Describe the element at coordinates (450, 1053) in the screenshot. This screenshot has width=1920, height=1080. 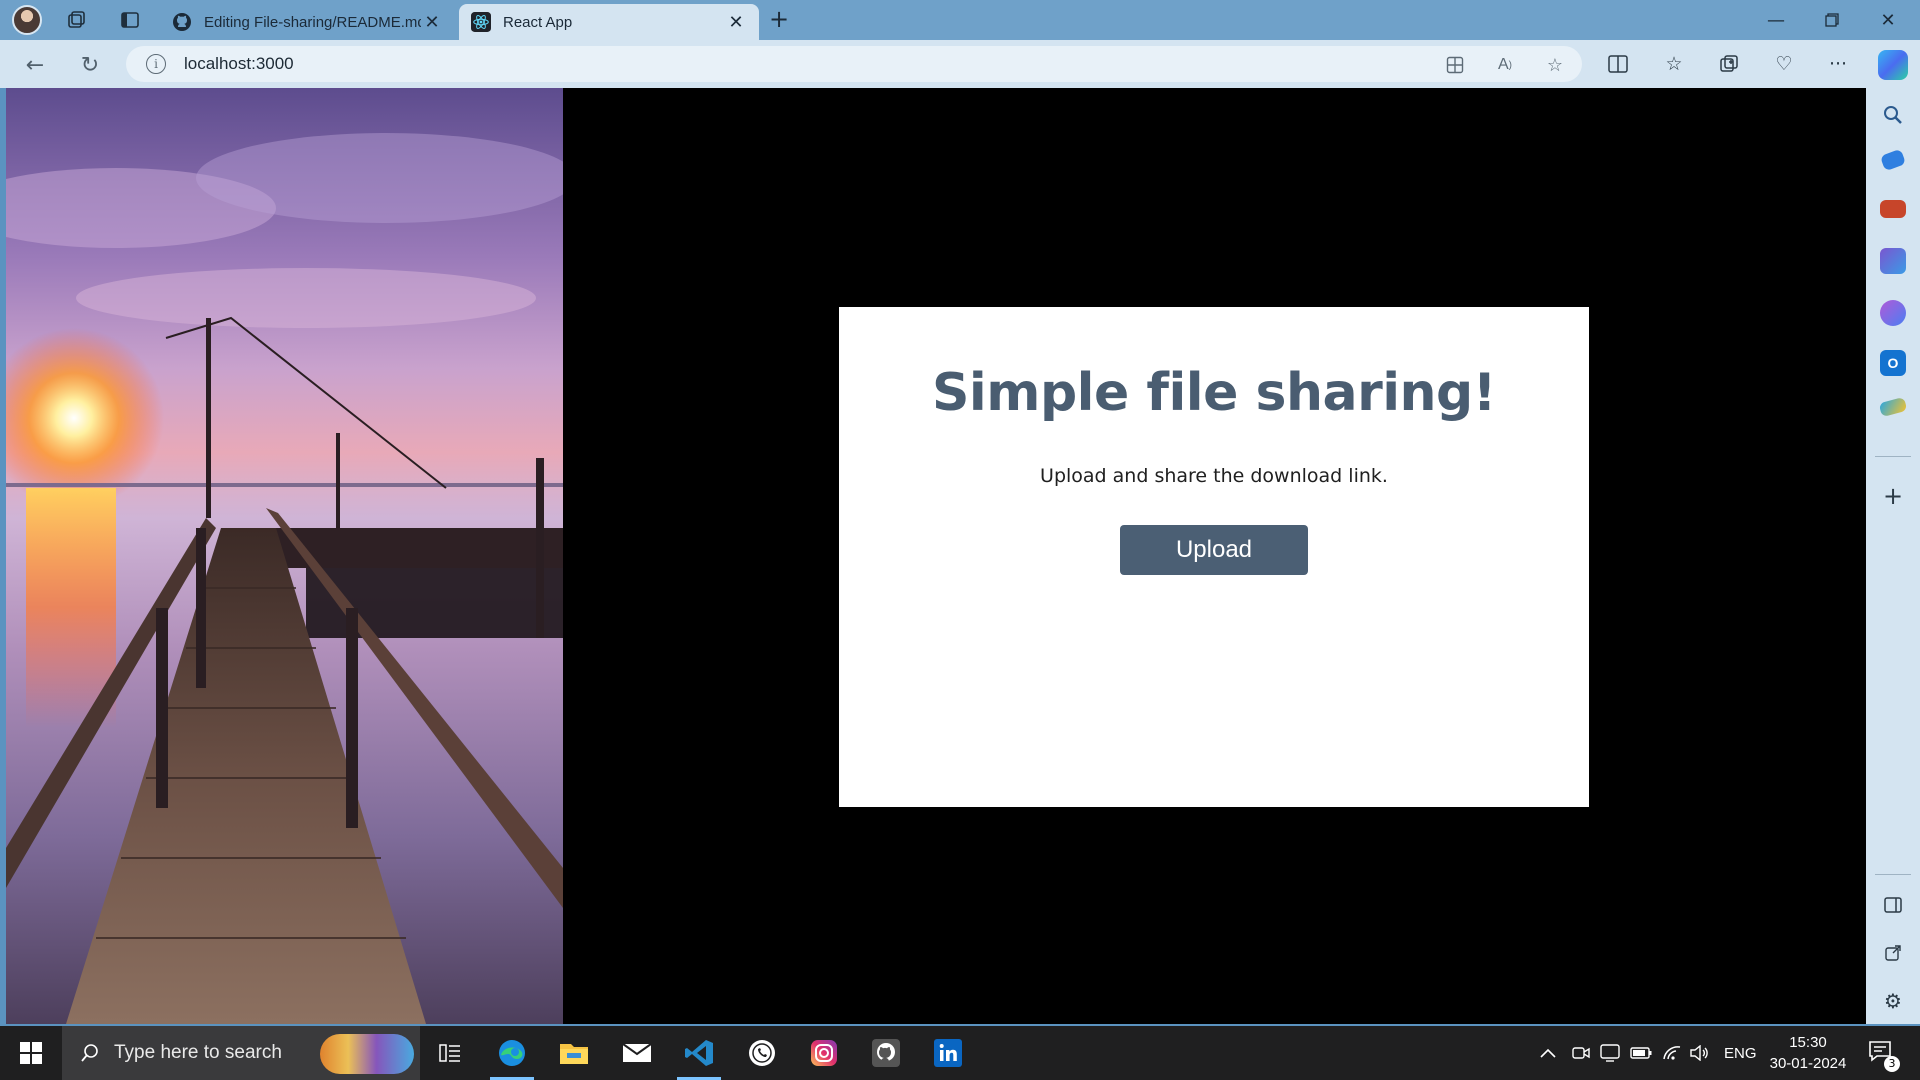
I see `task-view-icon` at that location.